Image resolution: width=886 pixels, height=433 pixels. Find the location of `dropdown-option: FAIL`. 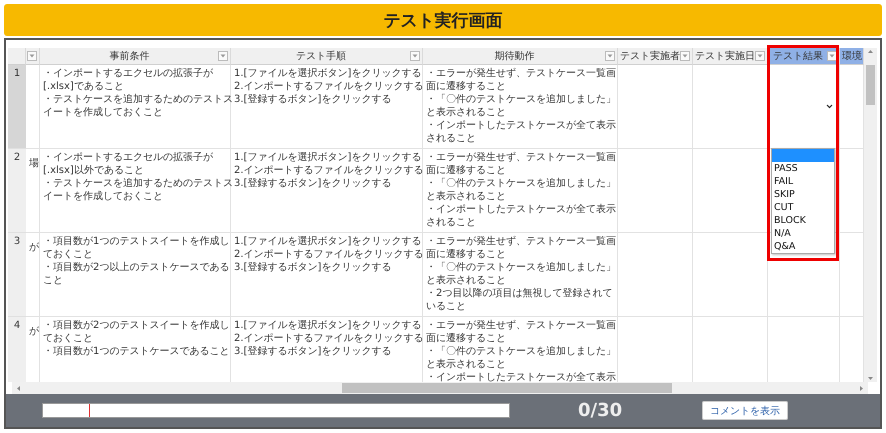

dropdown-option: FAIL is located at coordinates (803, 181).